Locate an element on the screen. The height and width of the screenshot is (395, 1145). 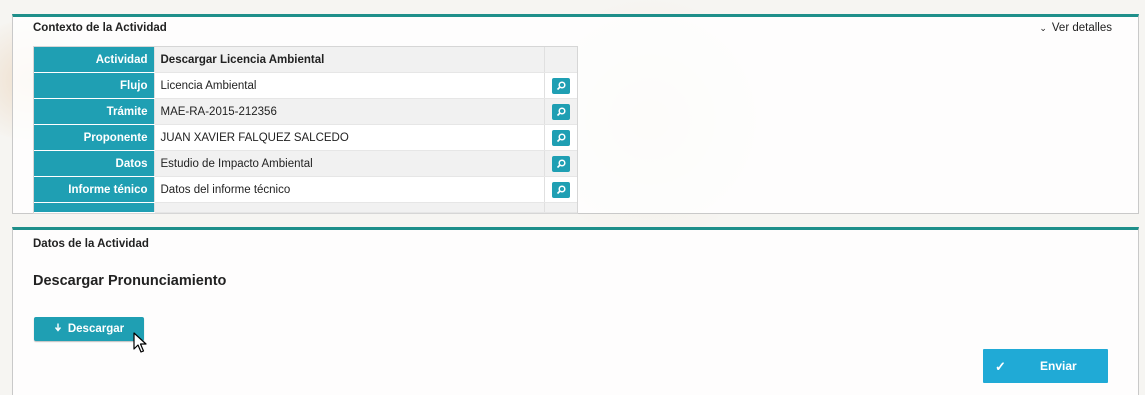
download-button: Descargar is located at coordinates (89, 329).